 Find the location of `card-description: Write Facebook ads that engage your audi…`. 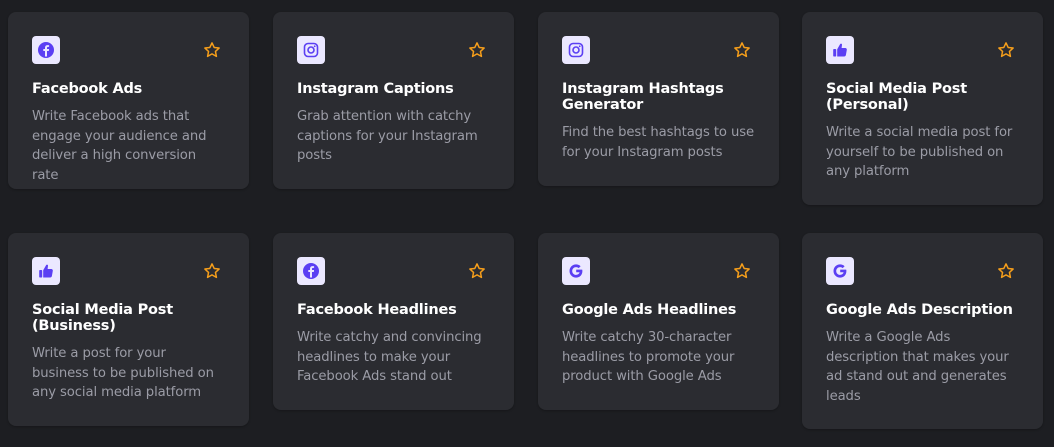

card-description: Write Facebook ads that engage your audi… is located at coordinates (119, 146).